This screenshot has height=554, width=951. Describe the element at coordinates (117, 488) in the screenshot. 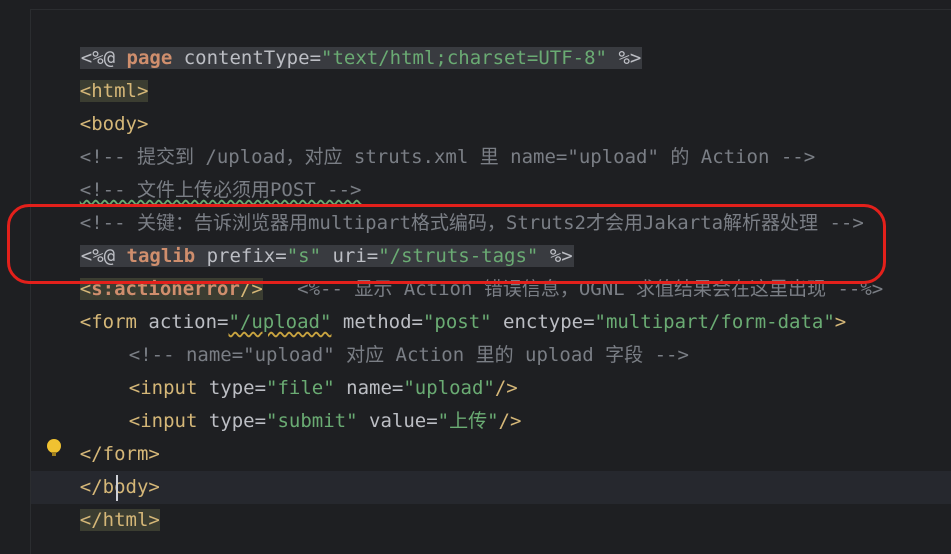

I see `text-caret` at that location.